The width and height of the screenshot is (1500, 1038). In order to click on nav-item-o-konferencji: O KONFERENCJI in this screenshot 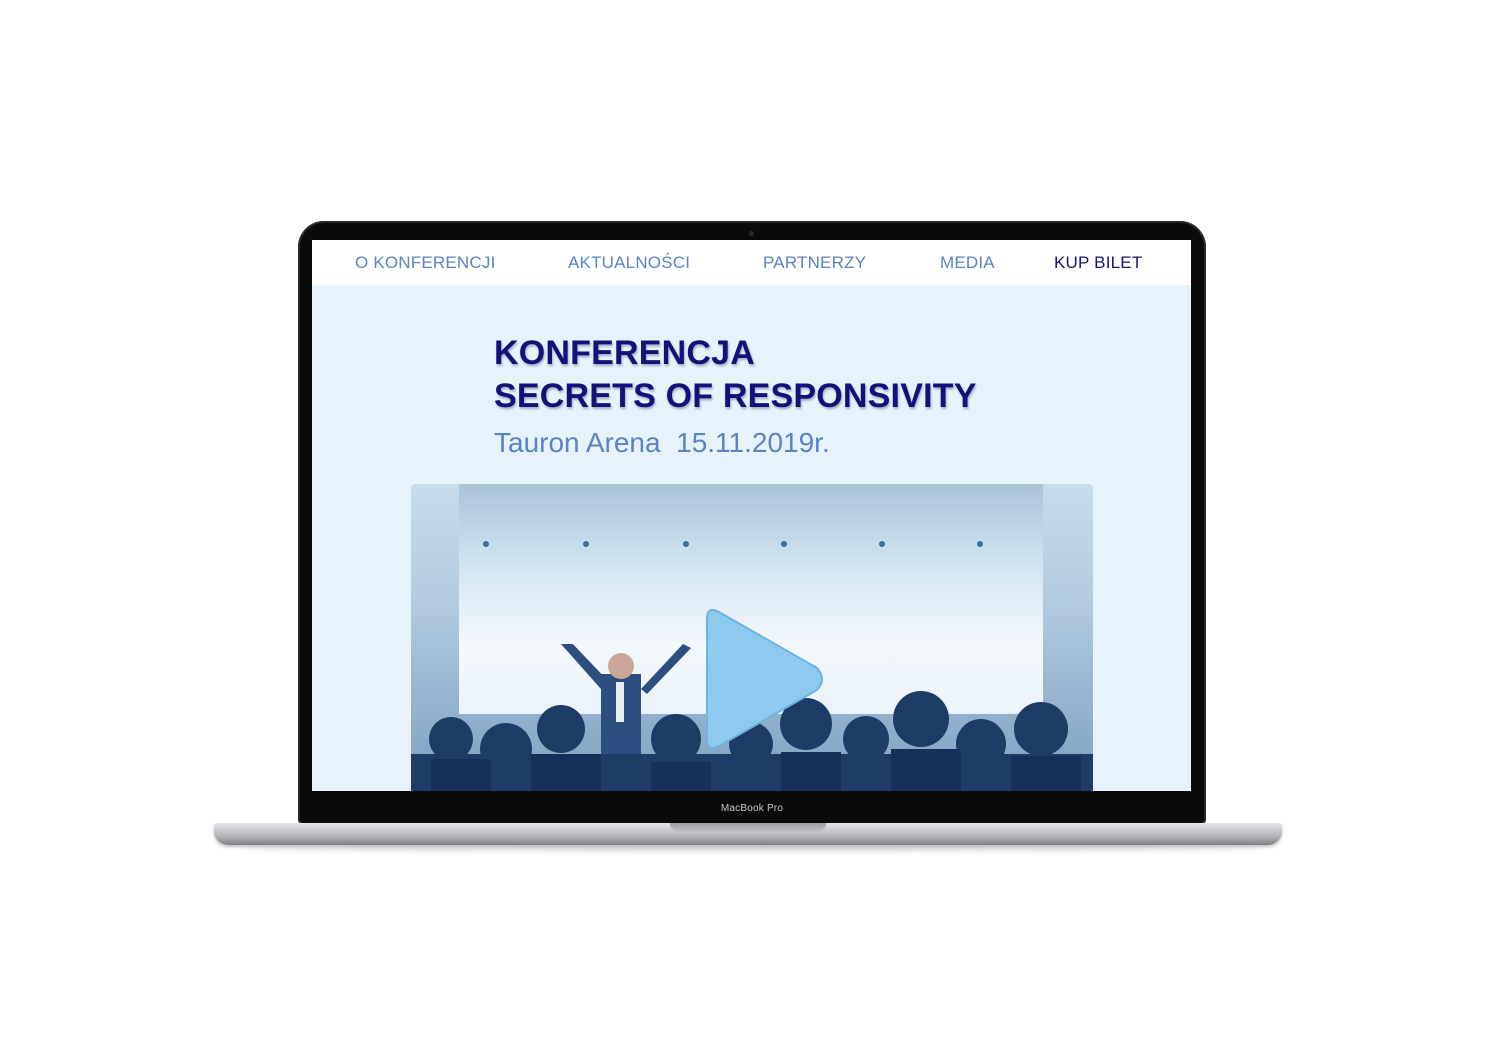, I will do `click(425, 263)`.